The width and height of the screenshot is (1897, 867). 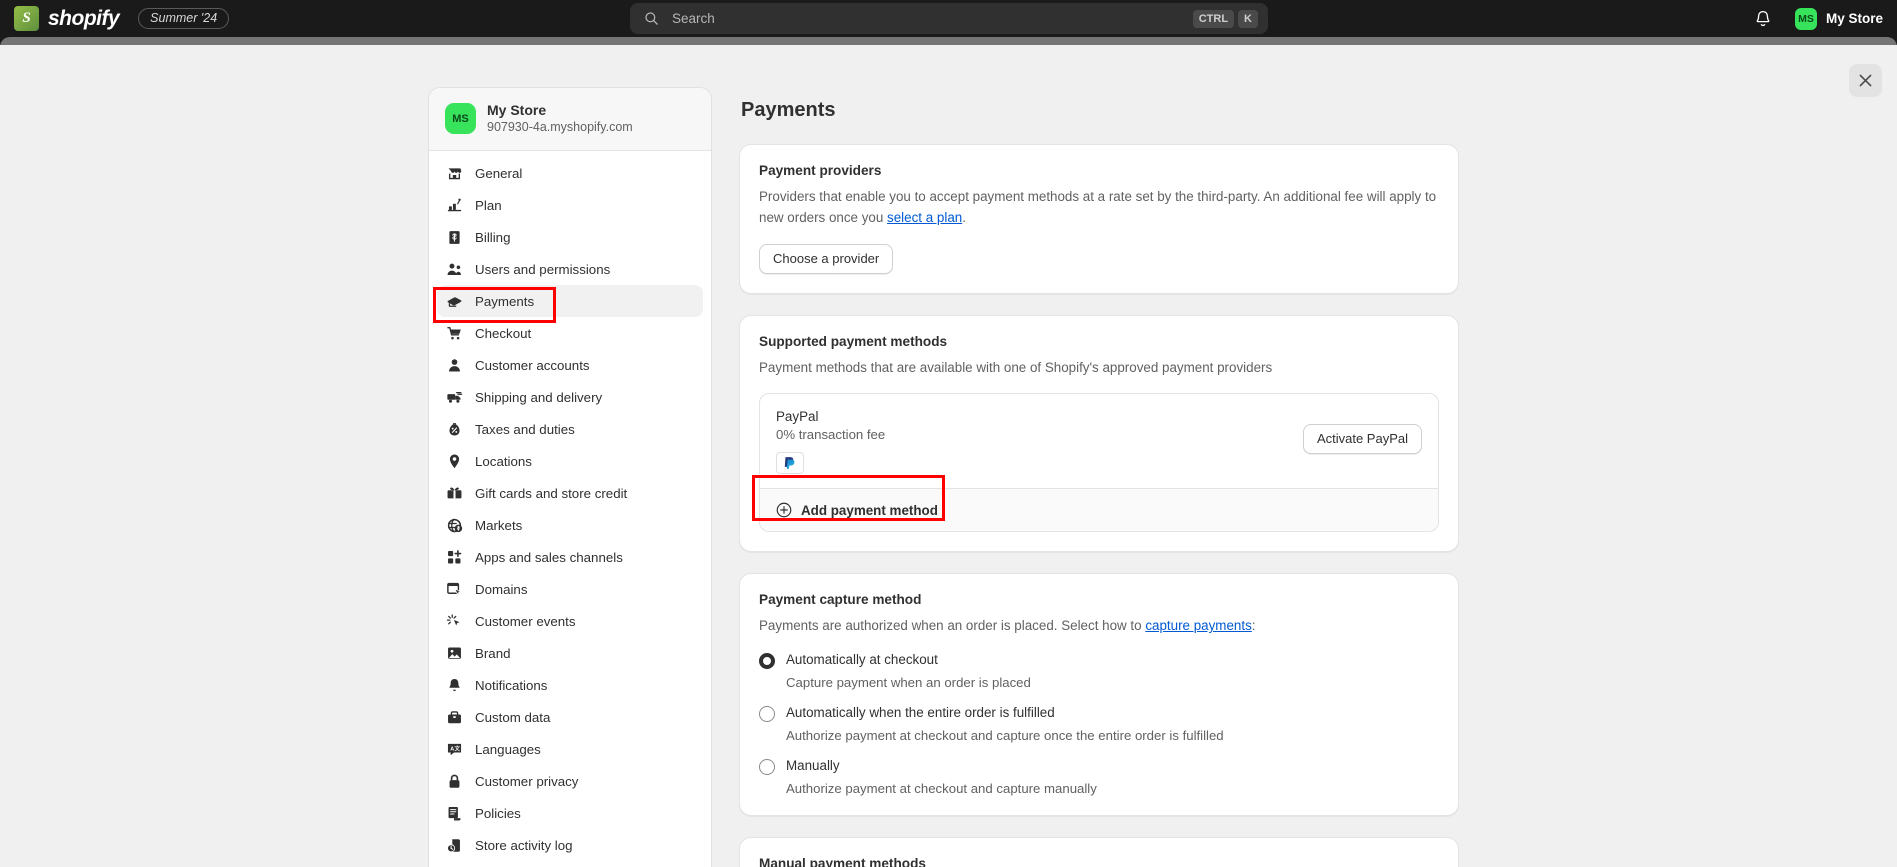 What do you see at coordinates (831, 435) in the screenshot?
I see `paypal-fee: 0% transaction fee` at bounding box center [831, 435].